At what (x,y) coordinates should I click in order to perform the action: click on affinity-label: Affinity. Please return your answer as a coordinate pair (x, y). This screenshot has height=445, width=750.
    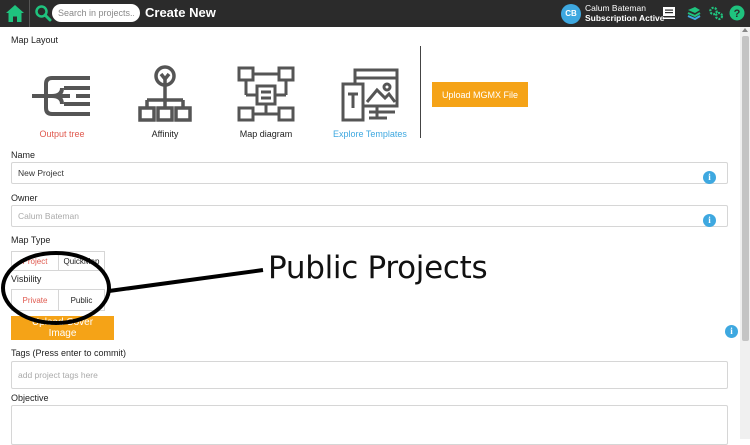
    Looking at the image, I should click on (165, 134).